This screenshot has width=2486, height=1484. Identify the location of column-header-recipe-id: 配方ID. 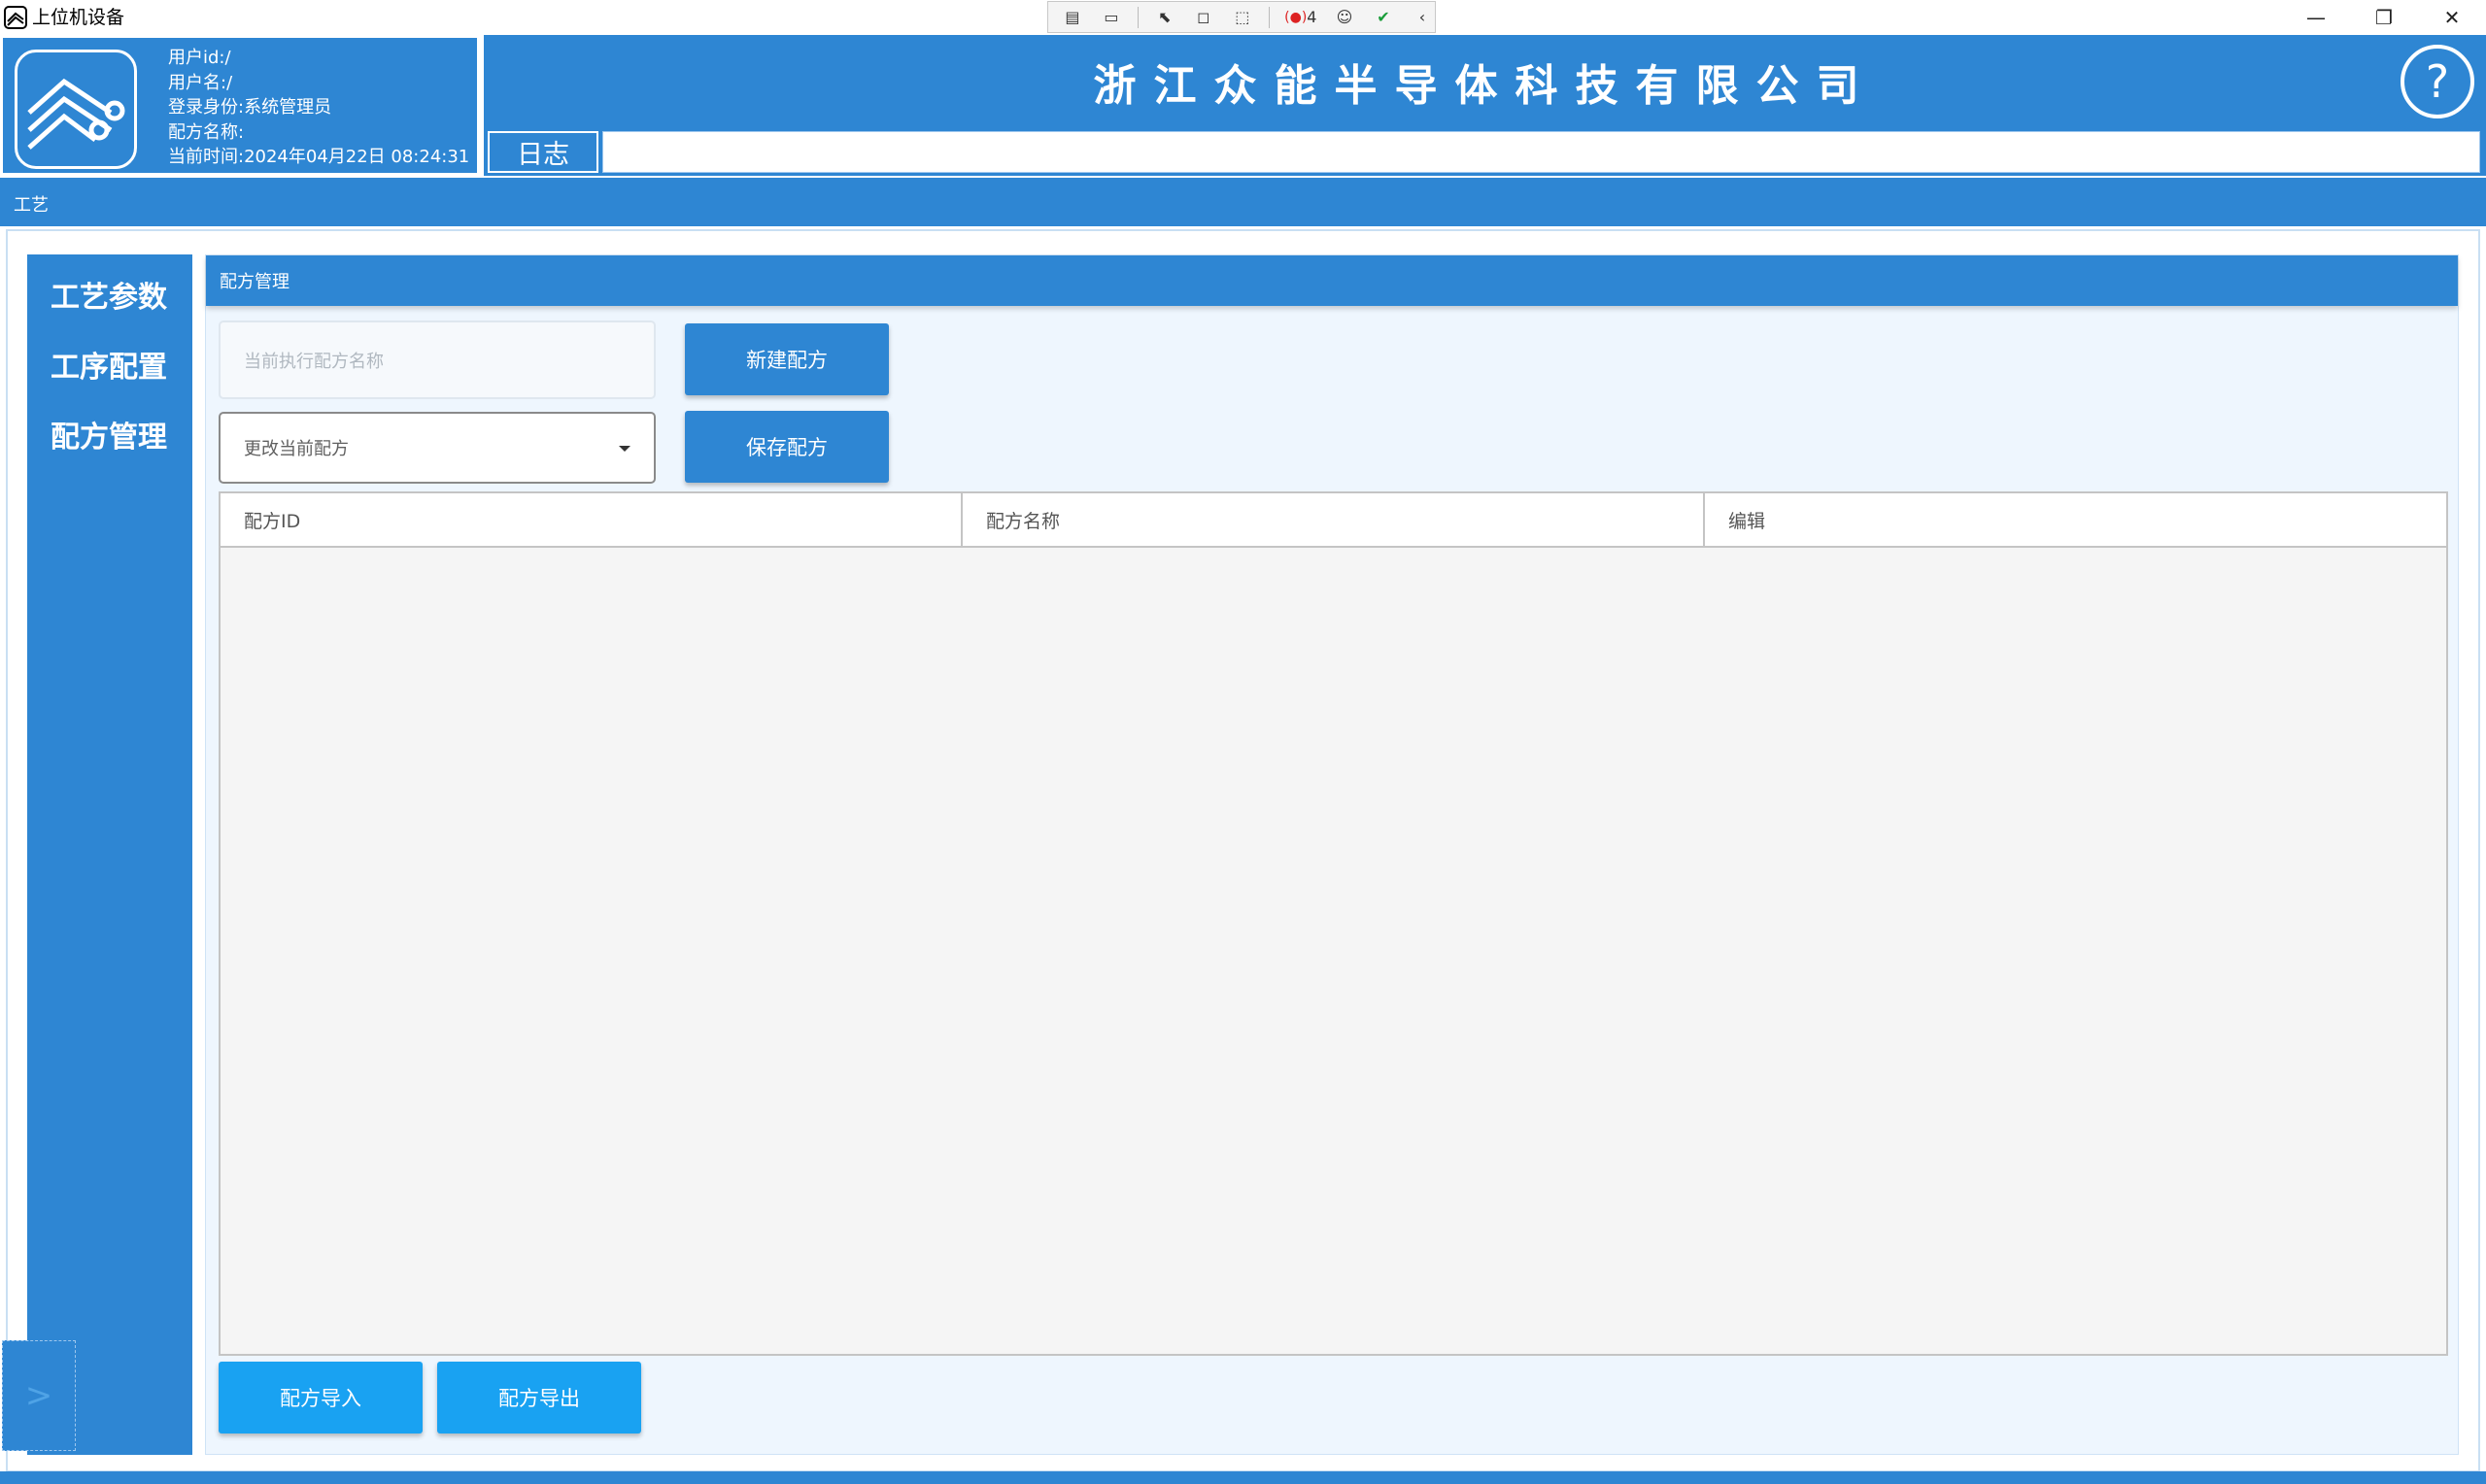
(592, 519).